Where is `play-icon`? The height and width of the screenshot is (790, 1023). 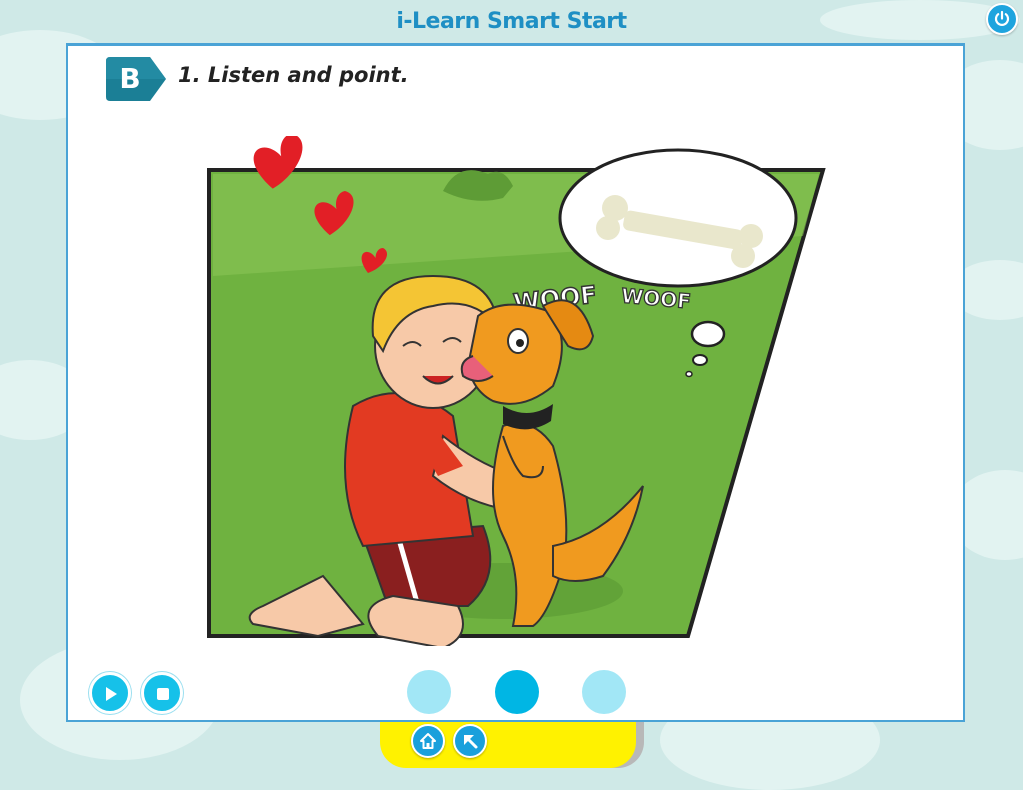
play-icon is located at coordinates (111, 694).